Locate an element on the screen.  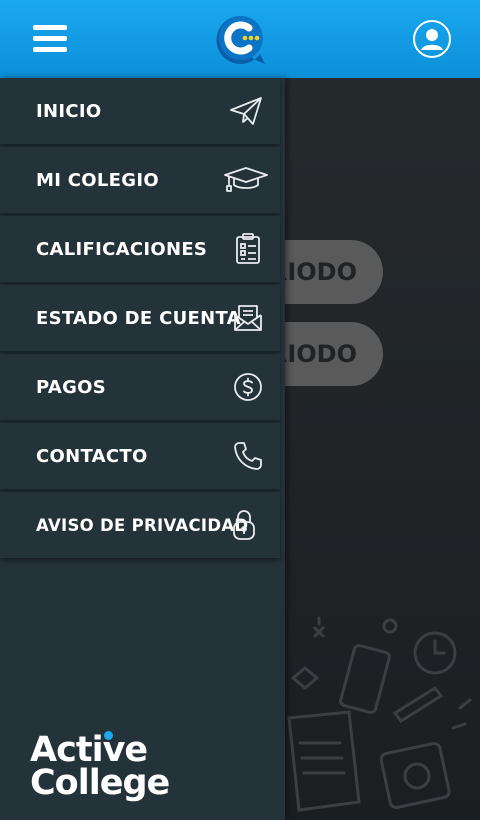
drawer-item-label: MI COLEGIO is located at coordinates (97, 180).